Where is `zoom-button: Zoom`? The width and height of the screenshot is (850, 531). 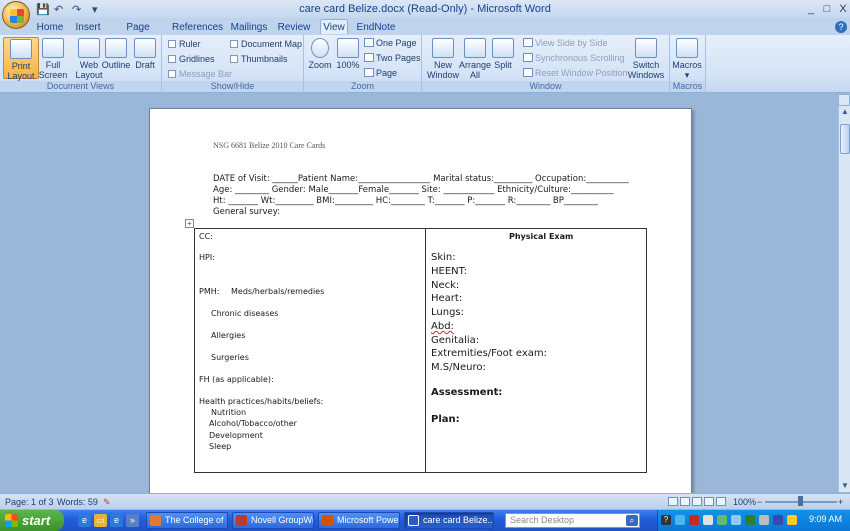 zoom-button: Zoom is located at coordinates (320, 58).